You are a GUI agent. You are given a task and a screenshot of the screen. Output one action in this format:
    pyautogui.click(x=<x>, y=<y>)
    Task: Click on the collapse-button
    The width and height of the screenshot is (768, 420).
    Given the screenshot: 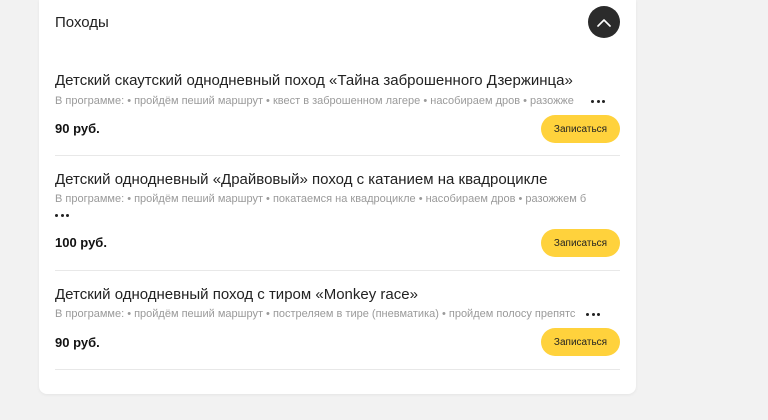 What is the action you would take?
    pyautogui.click(x=604, y=22)
    